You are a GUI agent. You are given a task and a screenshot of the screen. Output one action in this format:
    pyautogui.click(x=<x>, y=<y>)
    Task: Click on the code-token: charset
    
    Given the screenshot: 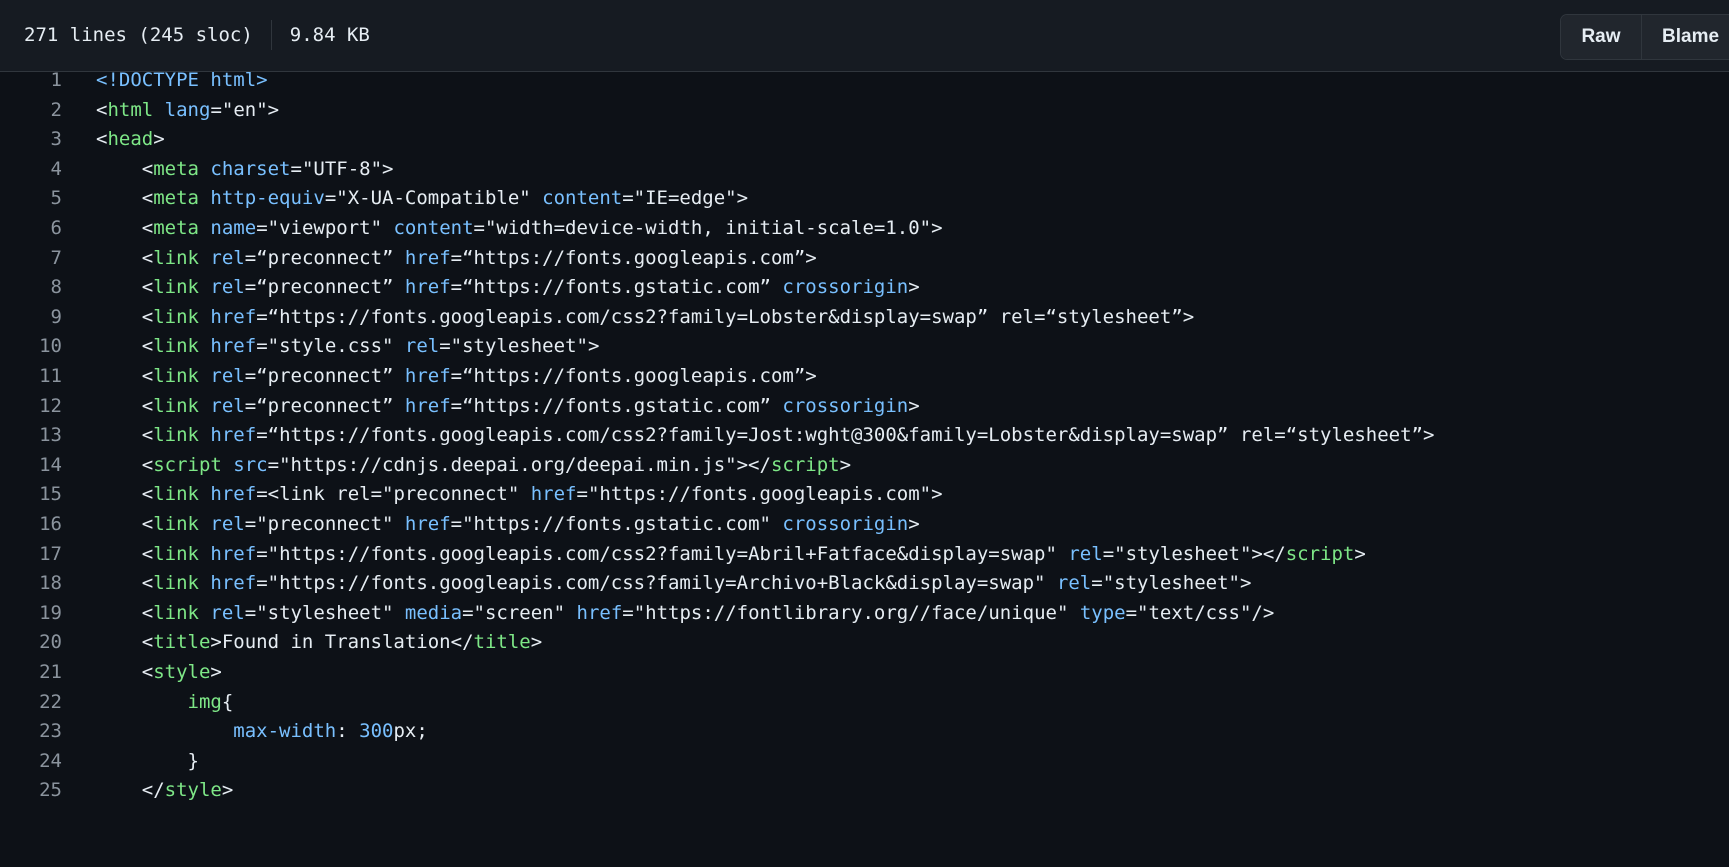 What is the action you would take?
    pyautogui.click(x=250, y=168)
    